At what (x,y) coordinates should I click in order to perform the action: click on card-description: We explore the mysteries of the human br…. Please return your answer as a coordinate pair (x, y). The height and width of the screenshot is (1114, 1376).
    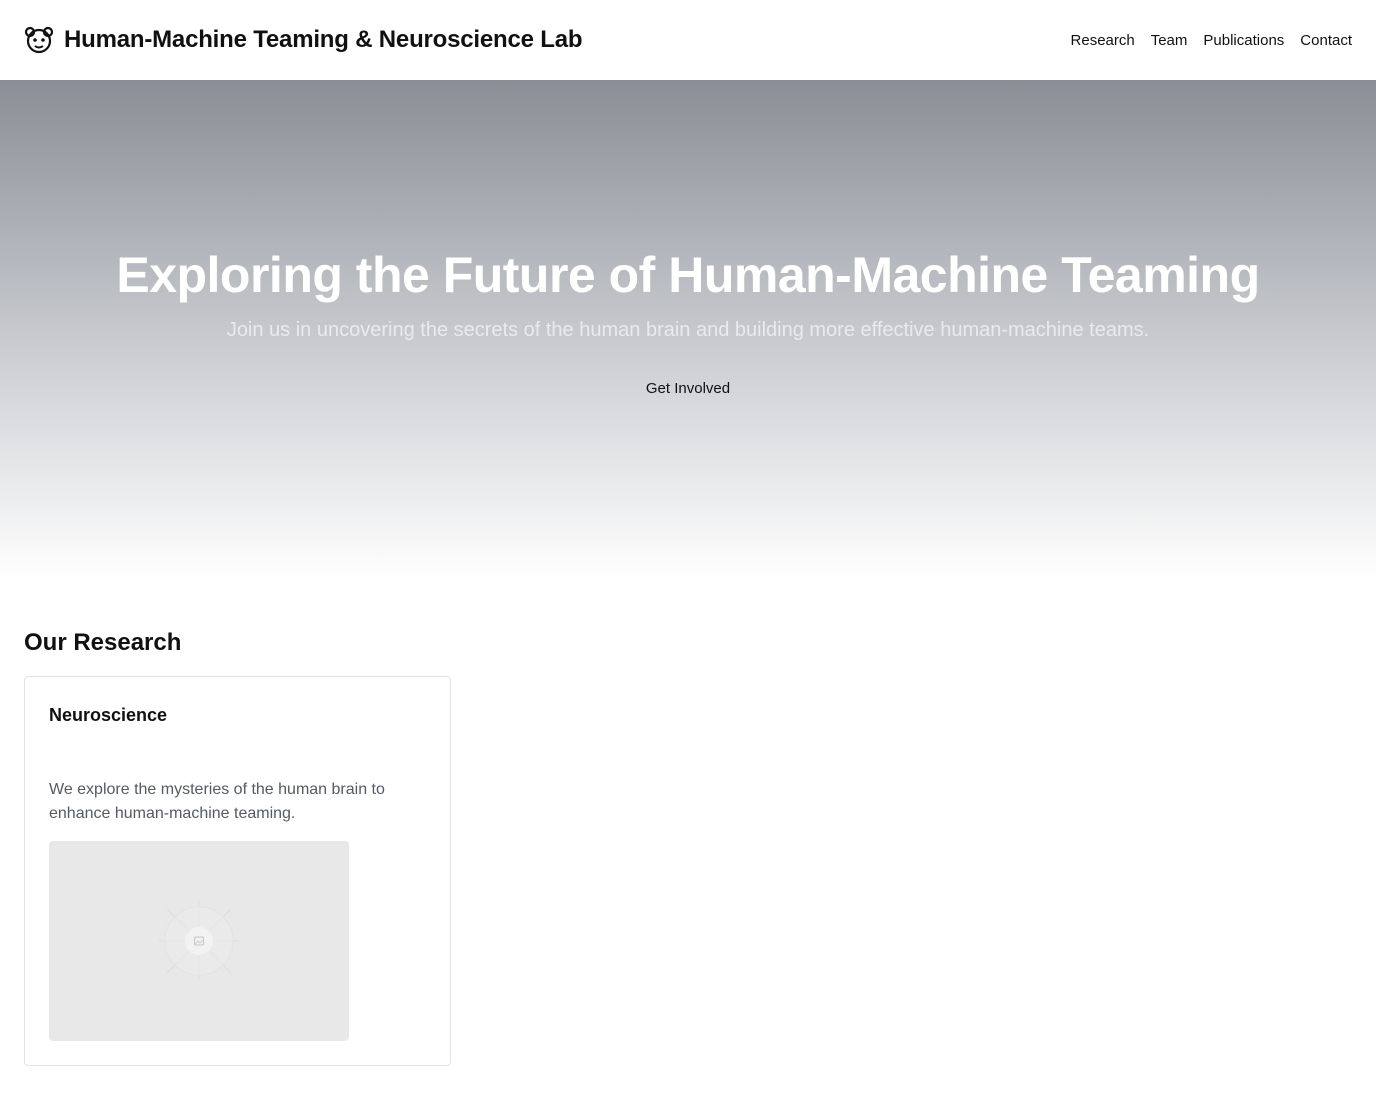
    Looking at the image, I should click on (217, 801).